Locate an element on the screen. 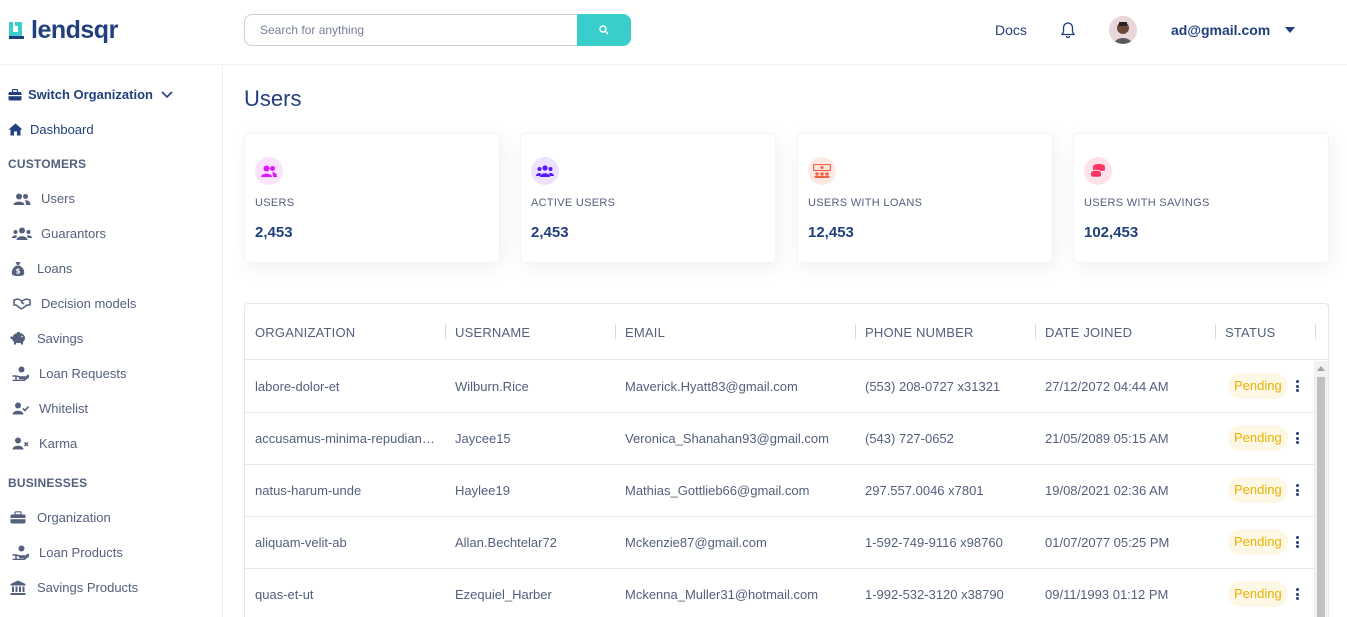  sidebar-item-decision-models: Decision models is located at coordinates (123, 303).